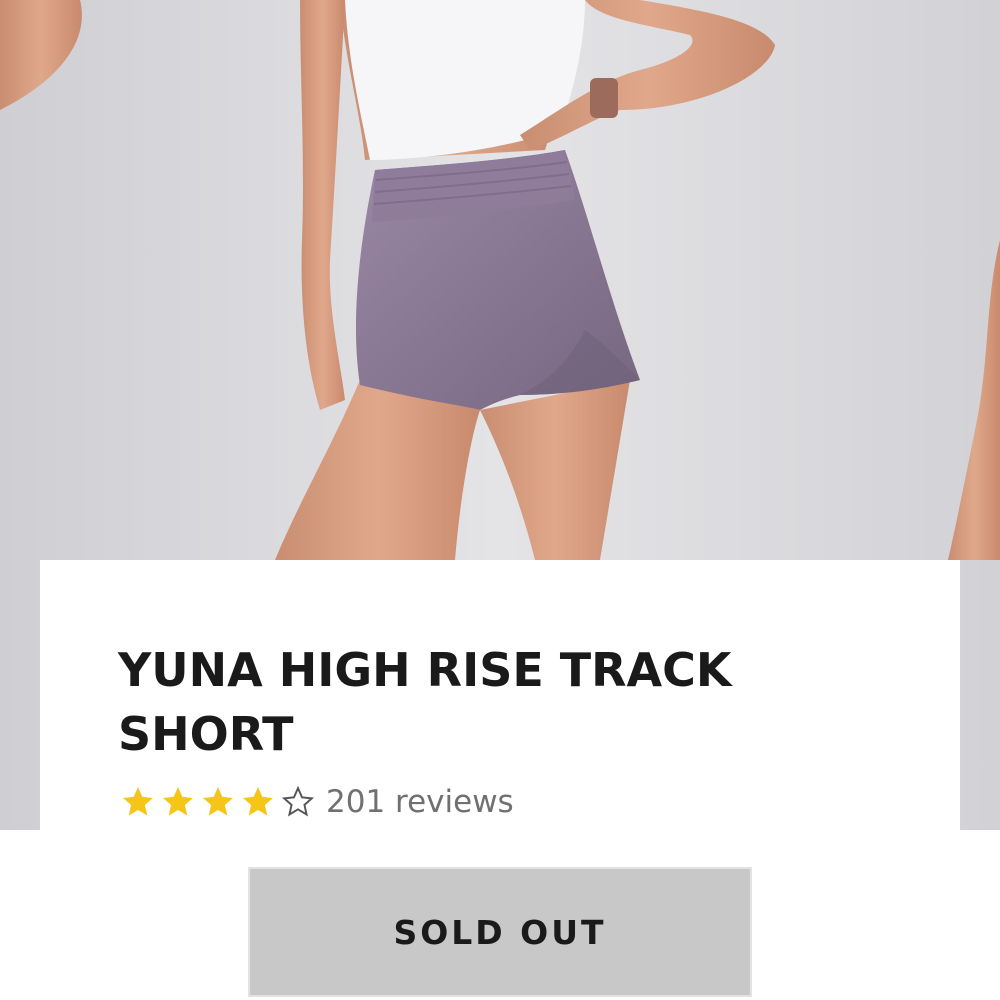 The image size is (1000, 1000). What do you see at coordinates (425, 702) in the screenshot?
I see `product-title: YUNA HIGH RISE TRACK SHORT` at bounding box center [425, 702].